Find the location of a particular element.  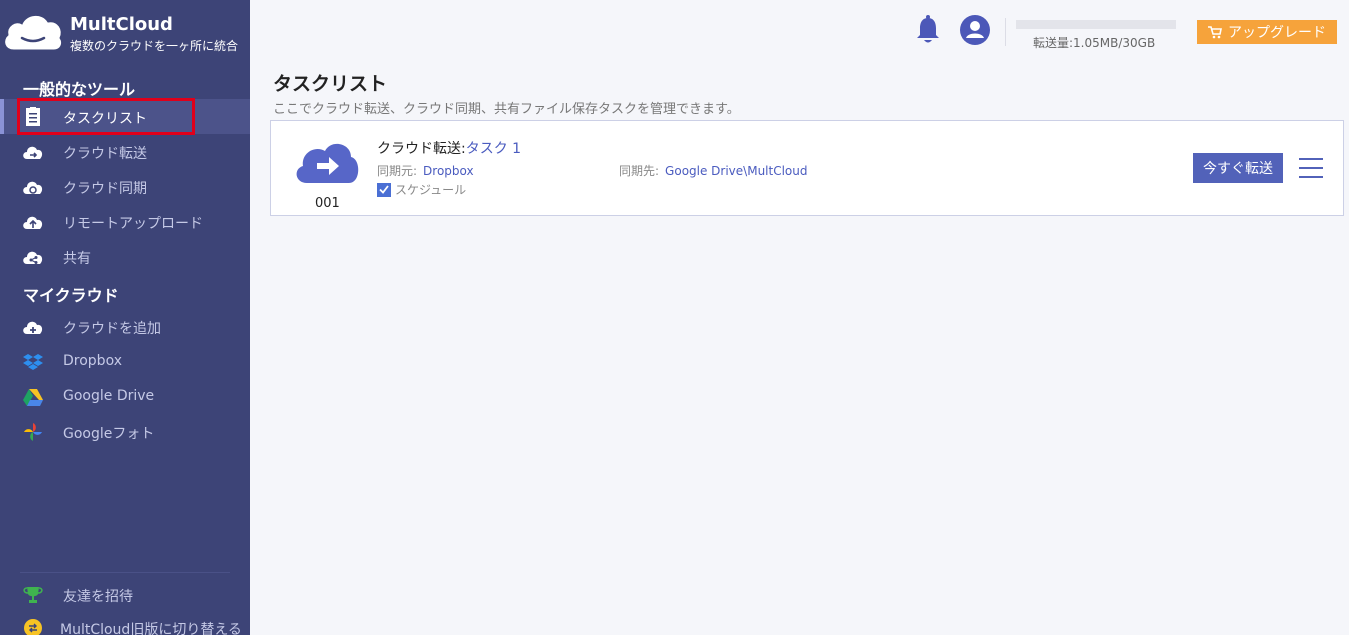

schedule-checkbox: スケジュール is located at coordinates (421, 189).